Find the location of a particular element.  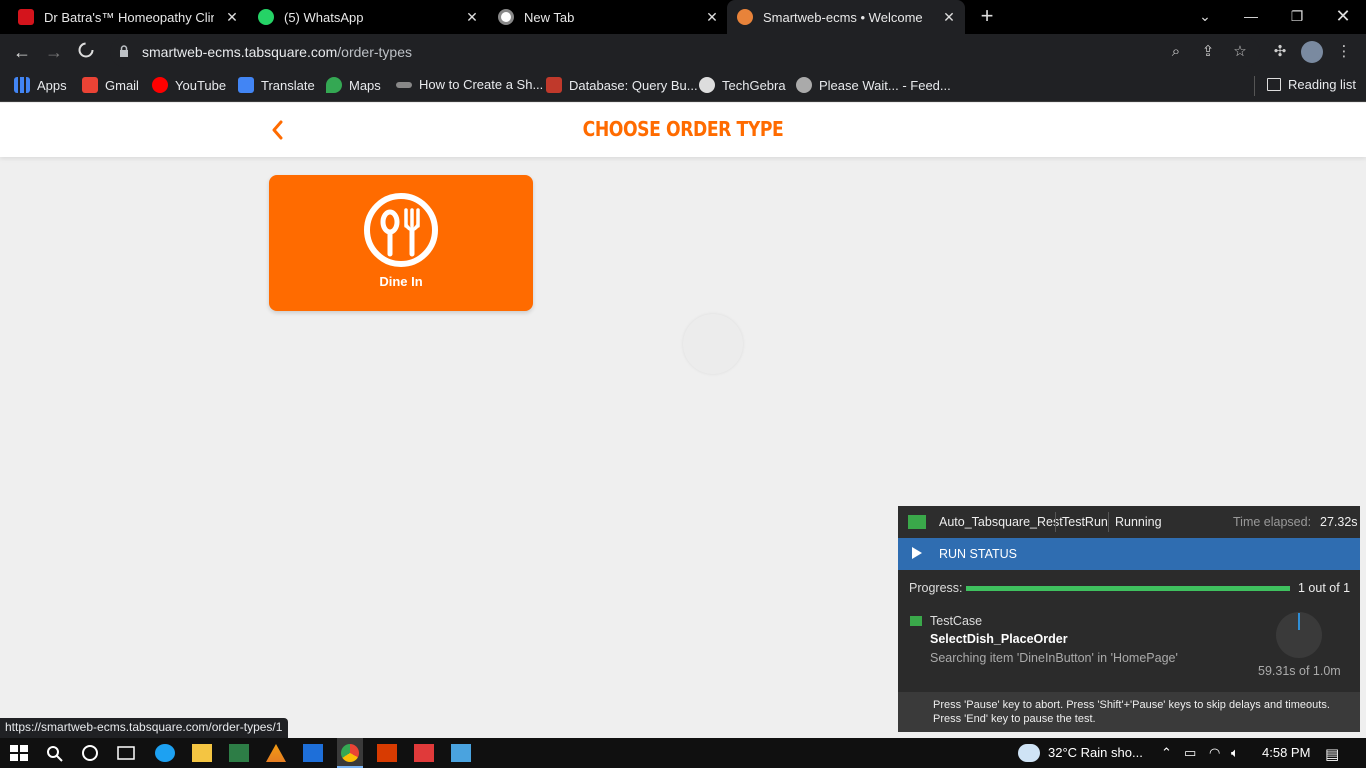

stop-loading-icon is located at coordinates (86, 52).